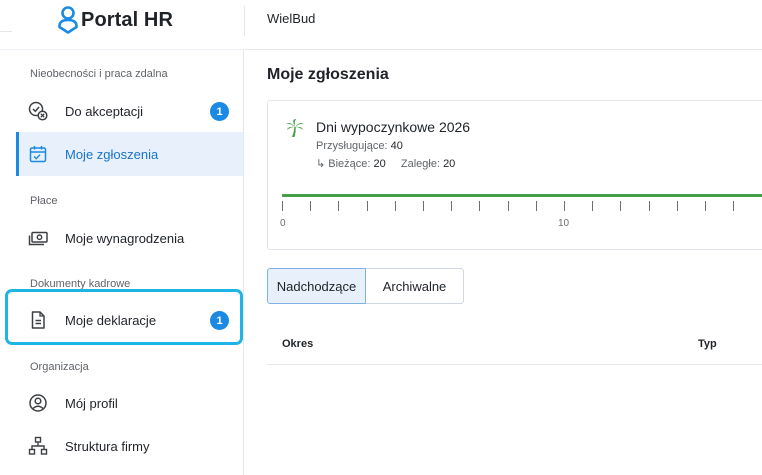 This screenshot has width=762, height=475. What do you see at coordinates (127, 19) in the screenshot?
I see `logo-text: Portal HR` at bounding box center [127, 19].